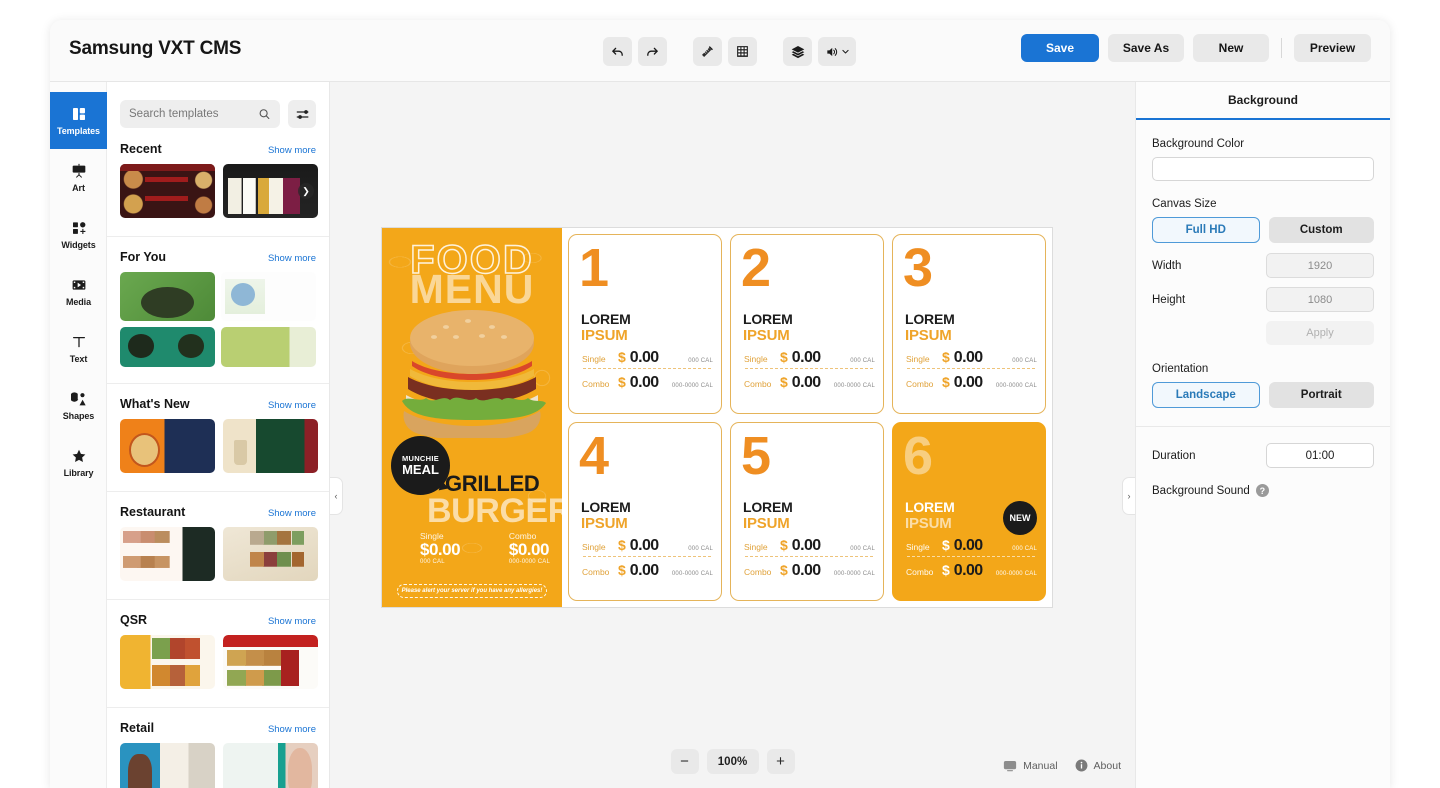  What do you see at coordinates (1198, 144) in the screenshot?
I see `background-color-label: Background Color` at bounding box center [1198, 144].